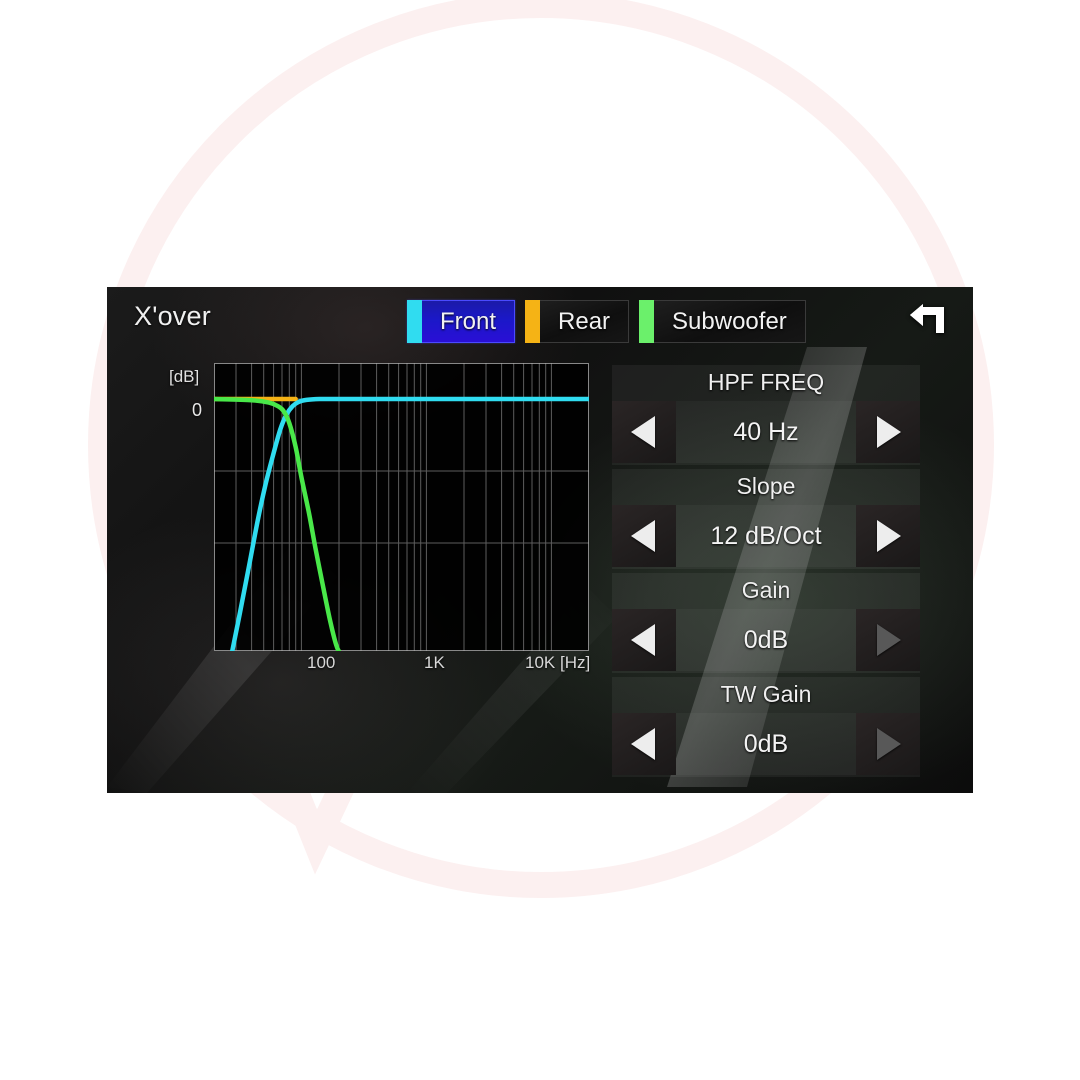 This screenshot has height=1080, width=1080. Describe the element at coordinates (766, 536) in the screenshot. I see `control-slope-value: 12 dB/Oct` at that location.